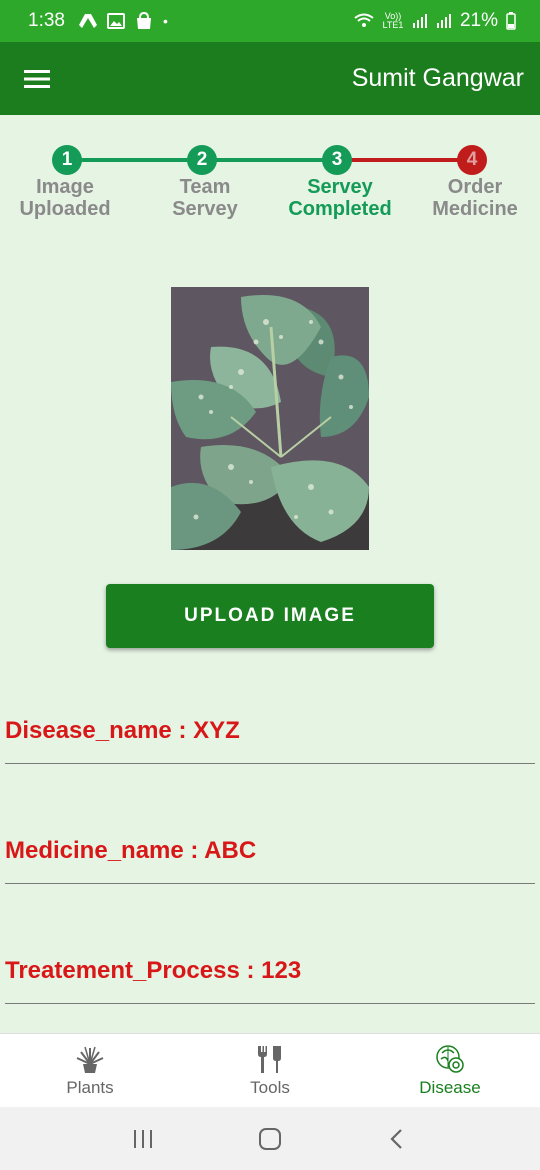 Image resolution: width=540 pixels, height=1170 pixels. I want to click on step-4-circle: 4, so click(472, 160).